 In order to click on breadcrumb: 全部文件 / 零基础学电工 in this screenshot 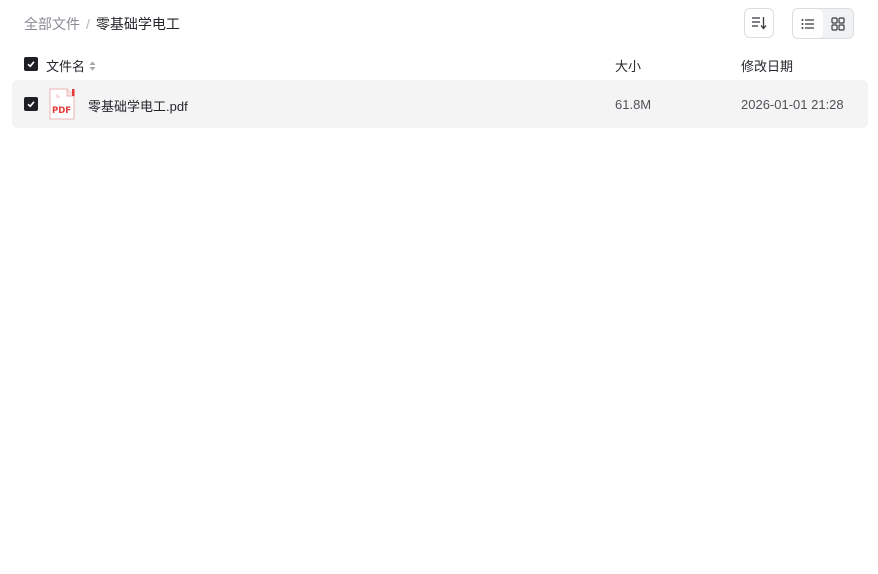, I will do `click(102, 24)`.